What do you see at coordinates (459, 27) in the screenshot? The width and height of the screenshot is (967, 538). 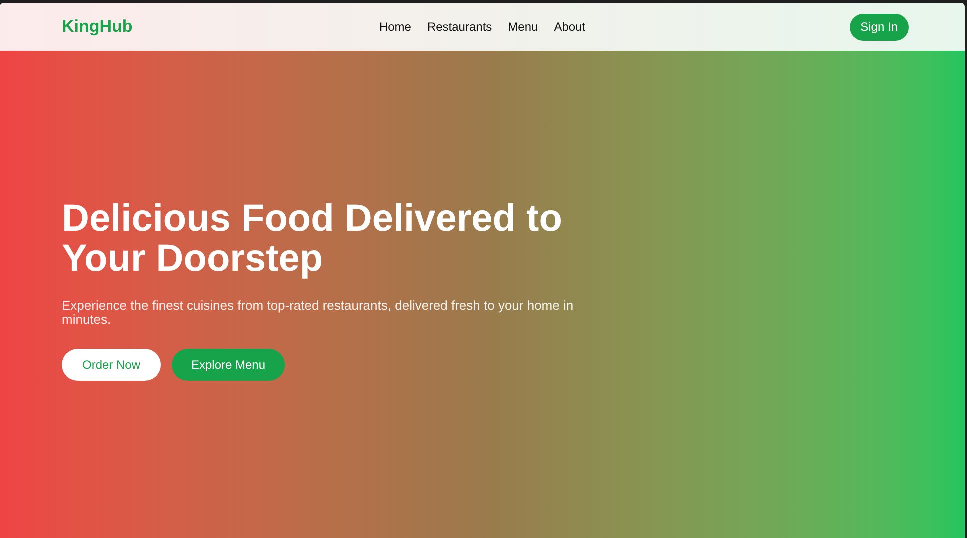 I see `nav-link: Restaurants` at bounding box center [459, 27].